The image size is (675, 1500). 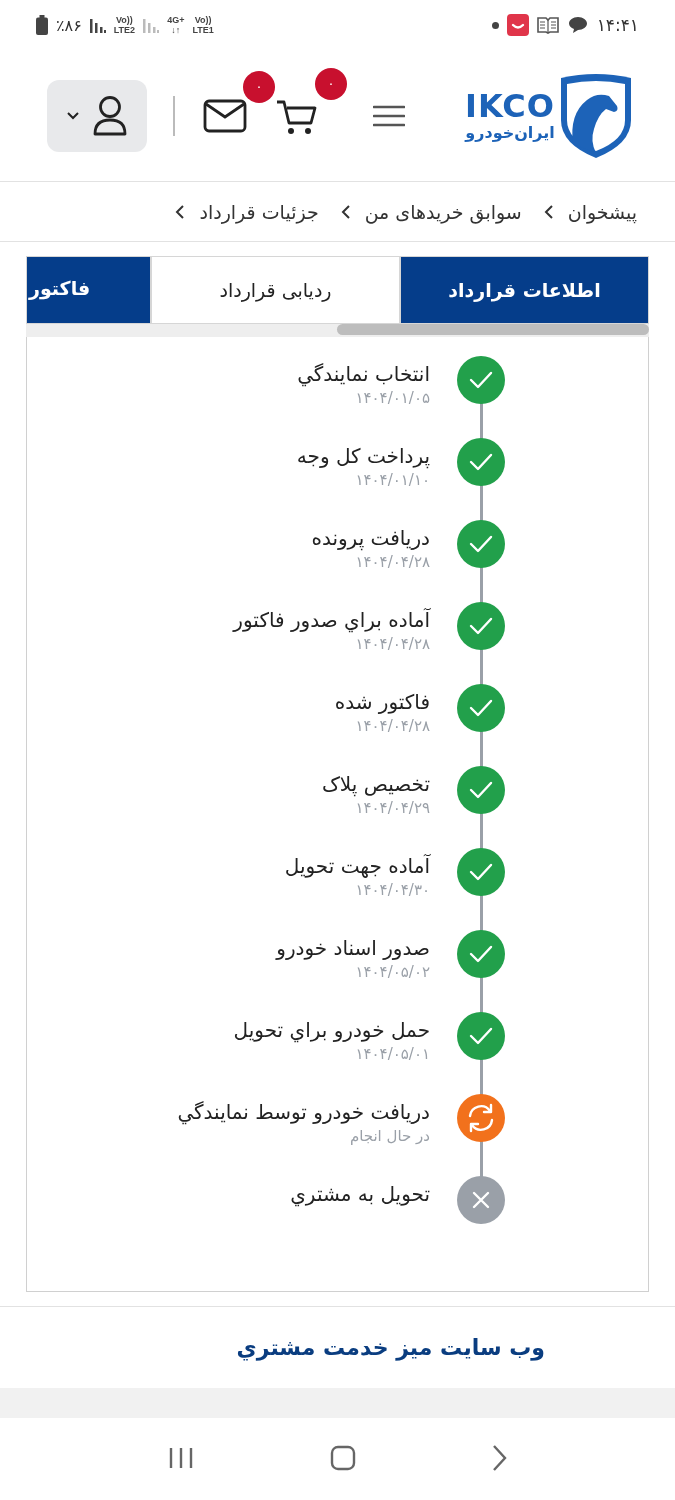 I want to click on network-label: Vo)) LTE1, so click(x=203, y=25).